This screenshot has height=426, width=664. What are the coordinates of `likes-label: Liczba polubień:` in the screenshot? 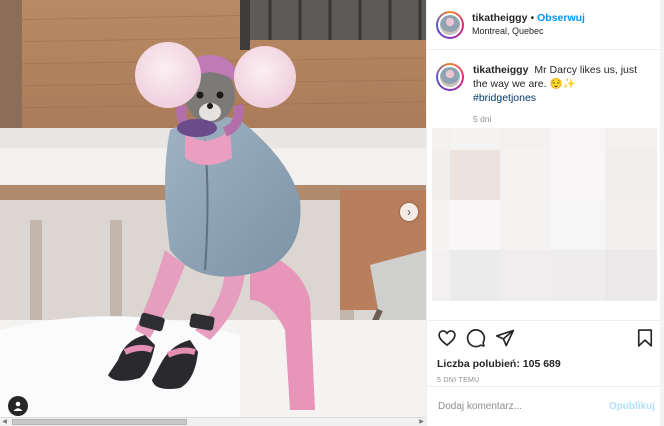 It's located at (478, 364).